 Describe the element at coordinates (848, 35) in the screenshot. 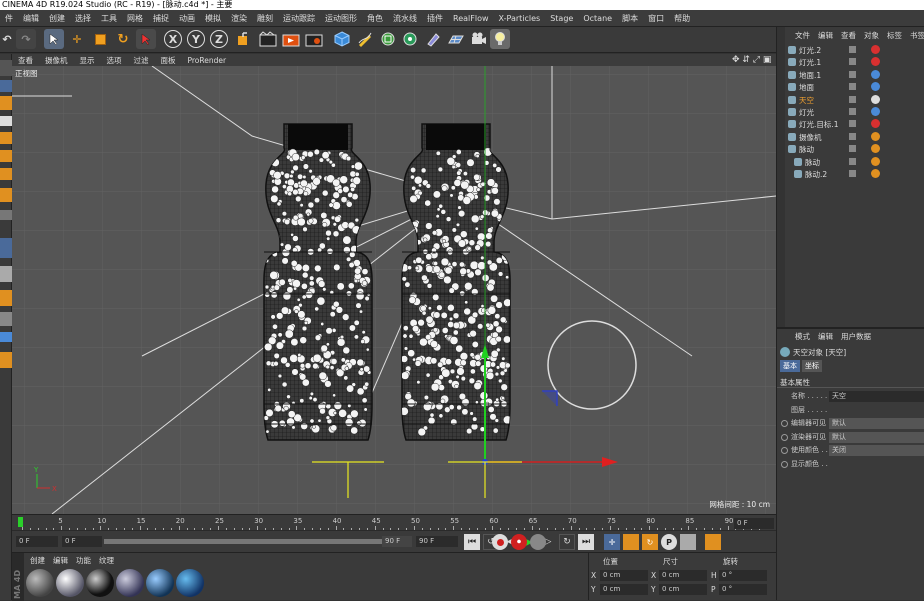

I see `object-menu-item: 查看` at that location.